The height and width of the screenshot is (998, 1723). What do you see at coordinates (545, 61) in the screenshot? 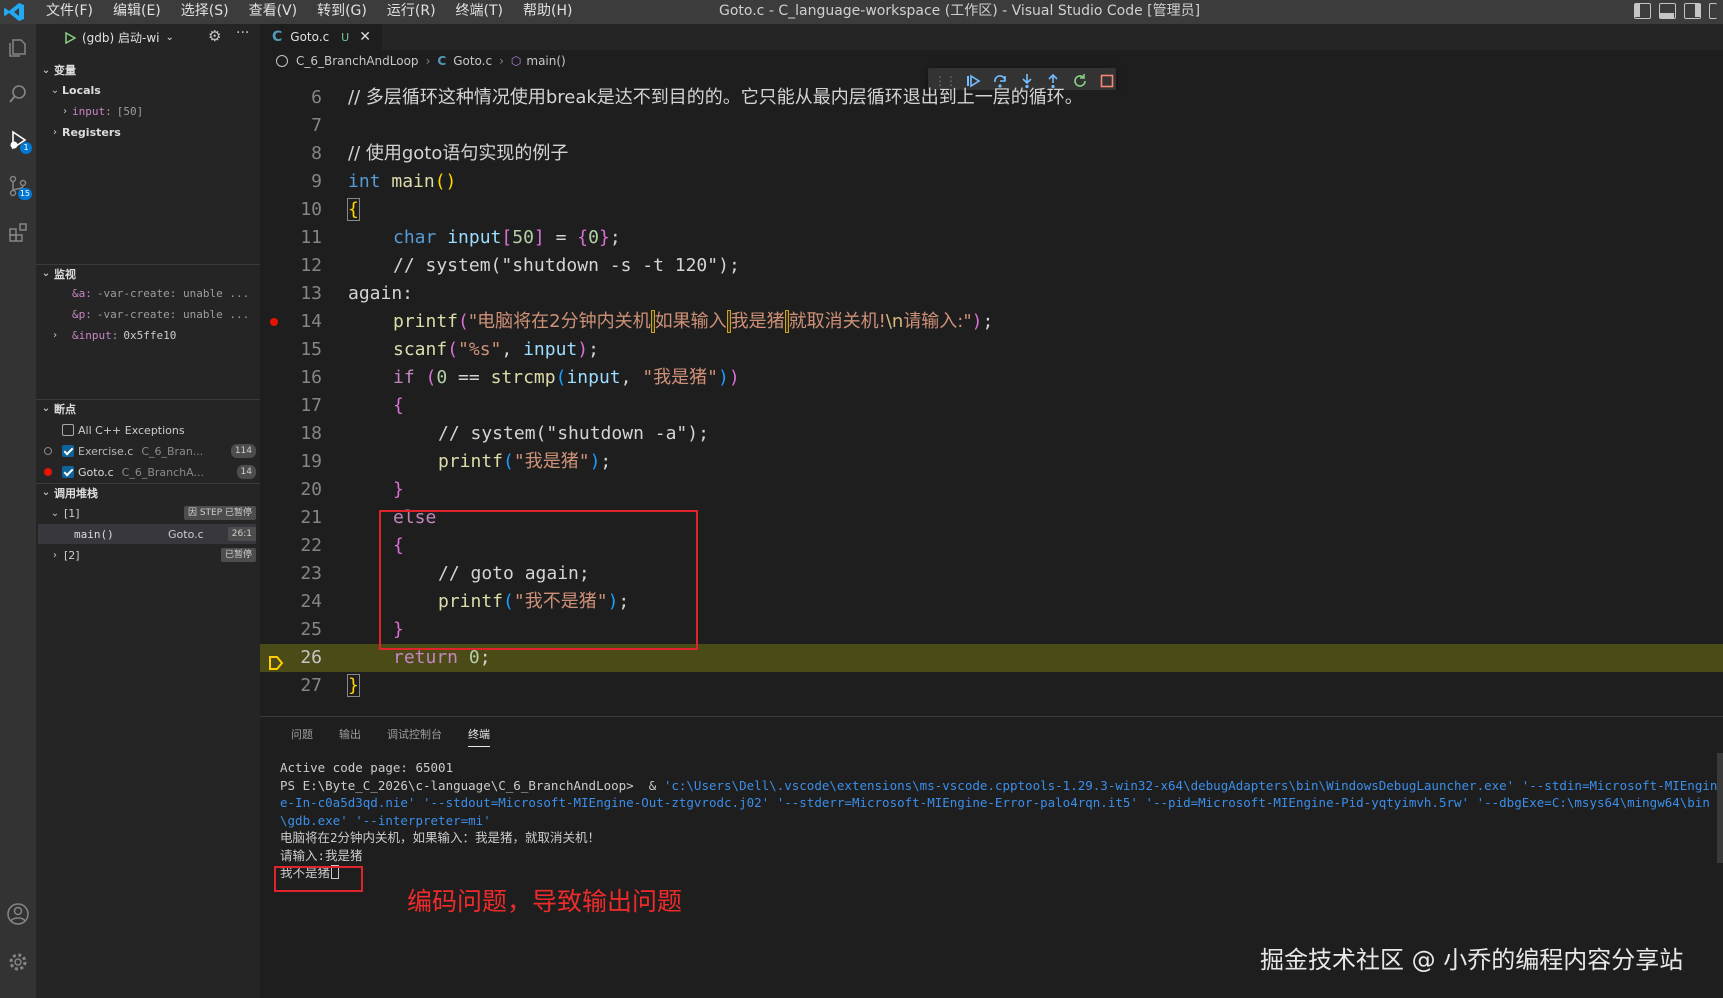
I see `breadcrumb-symbol: main()` at bounding box center [545, 61].